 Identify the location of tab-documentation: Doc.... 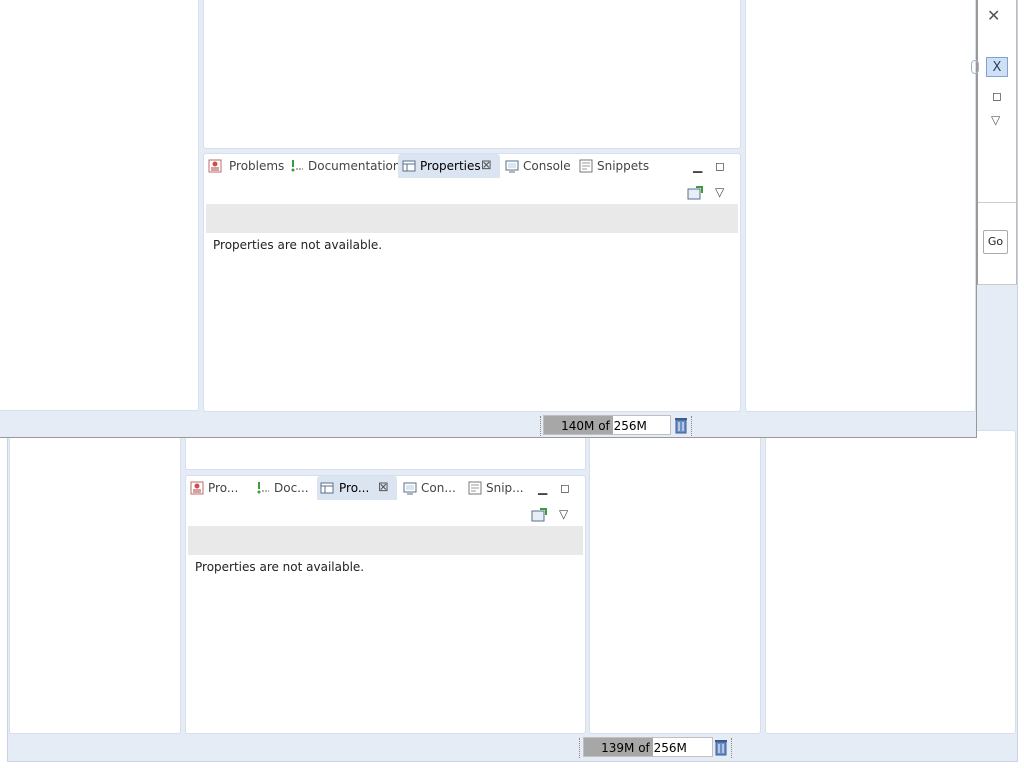
(286, 488).